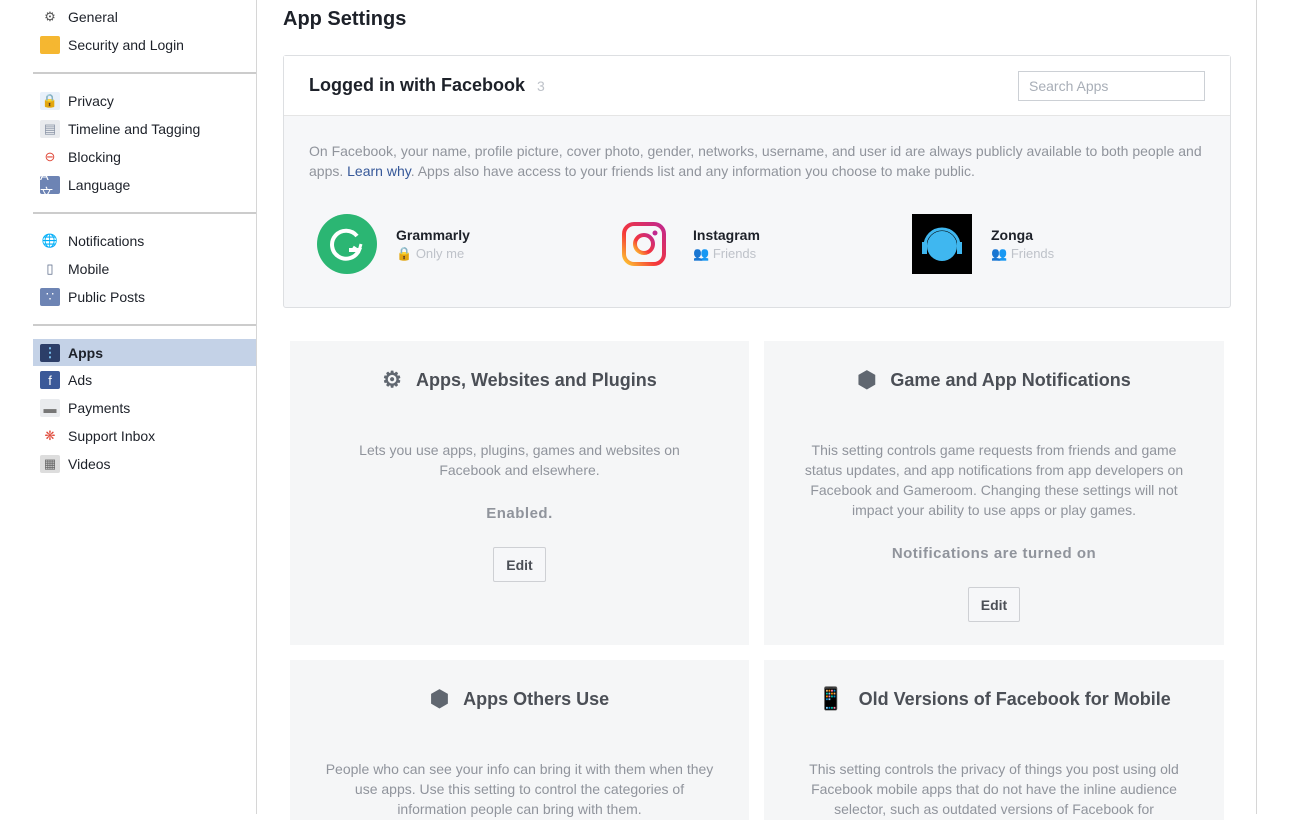 The image size is (1313, 820). I want to click on card-status: Notifications are turned on, so click(994, 553).